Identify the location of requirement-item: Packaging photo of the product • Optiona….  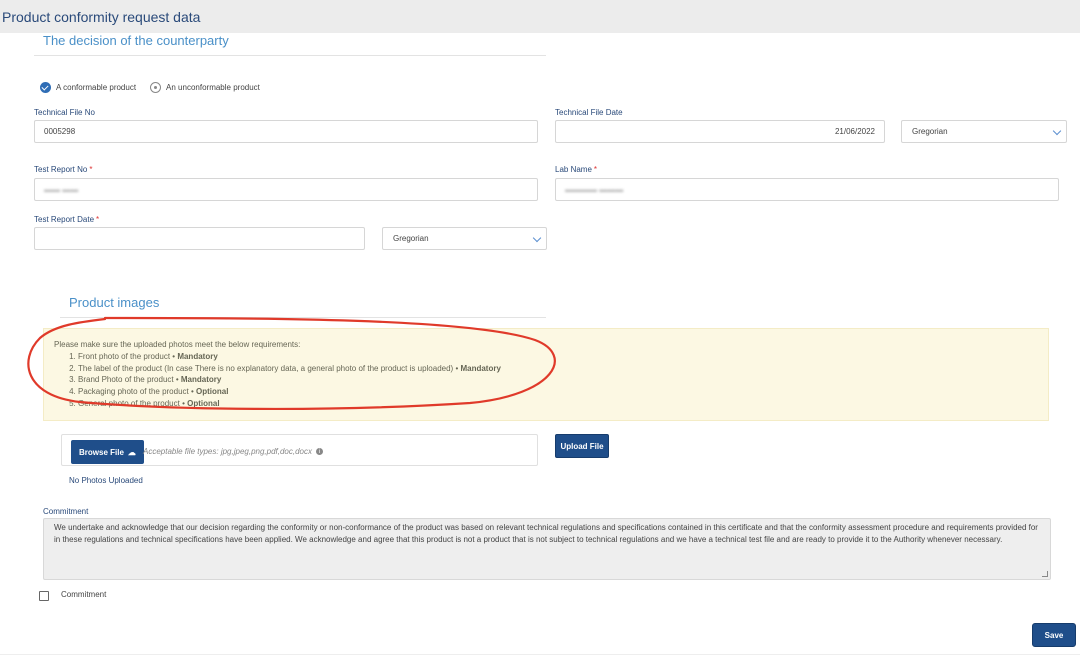
(558, 392).